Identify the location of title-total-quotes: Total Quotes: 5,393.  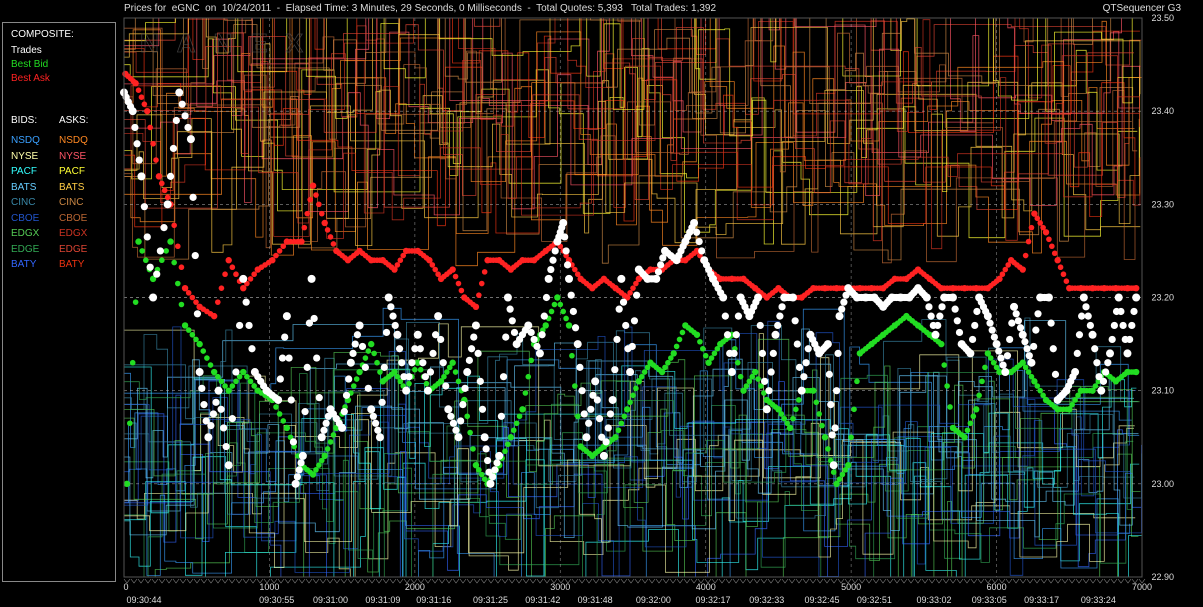
(579, 8).